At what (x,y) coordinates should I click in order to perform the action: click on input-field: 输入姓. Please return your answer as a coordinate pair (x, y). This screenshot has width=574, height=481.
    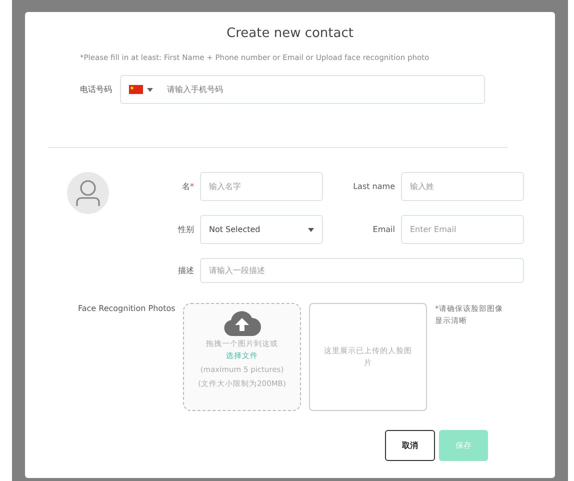
    Looking at the image, I should click on (462, 187).